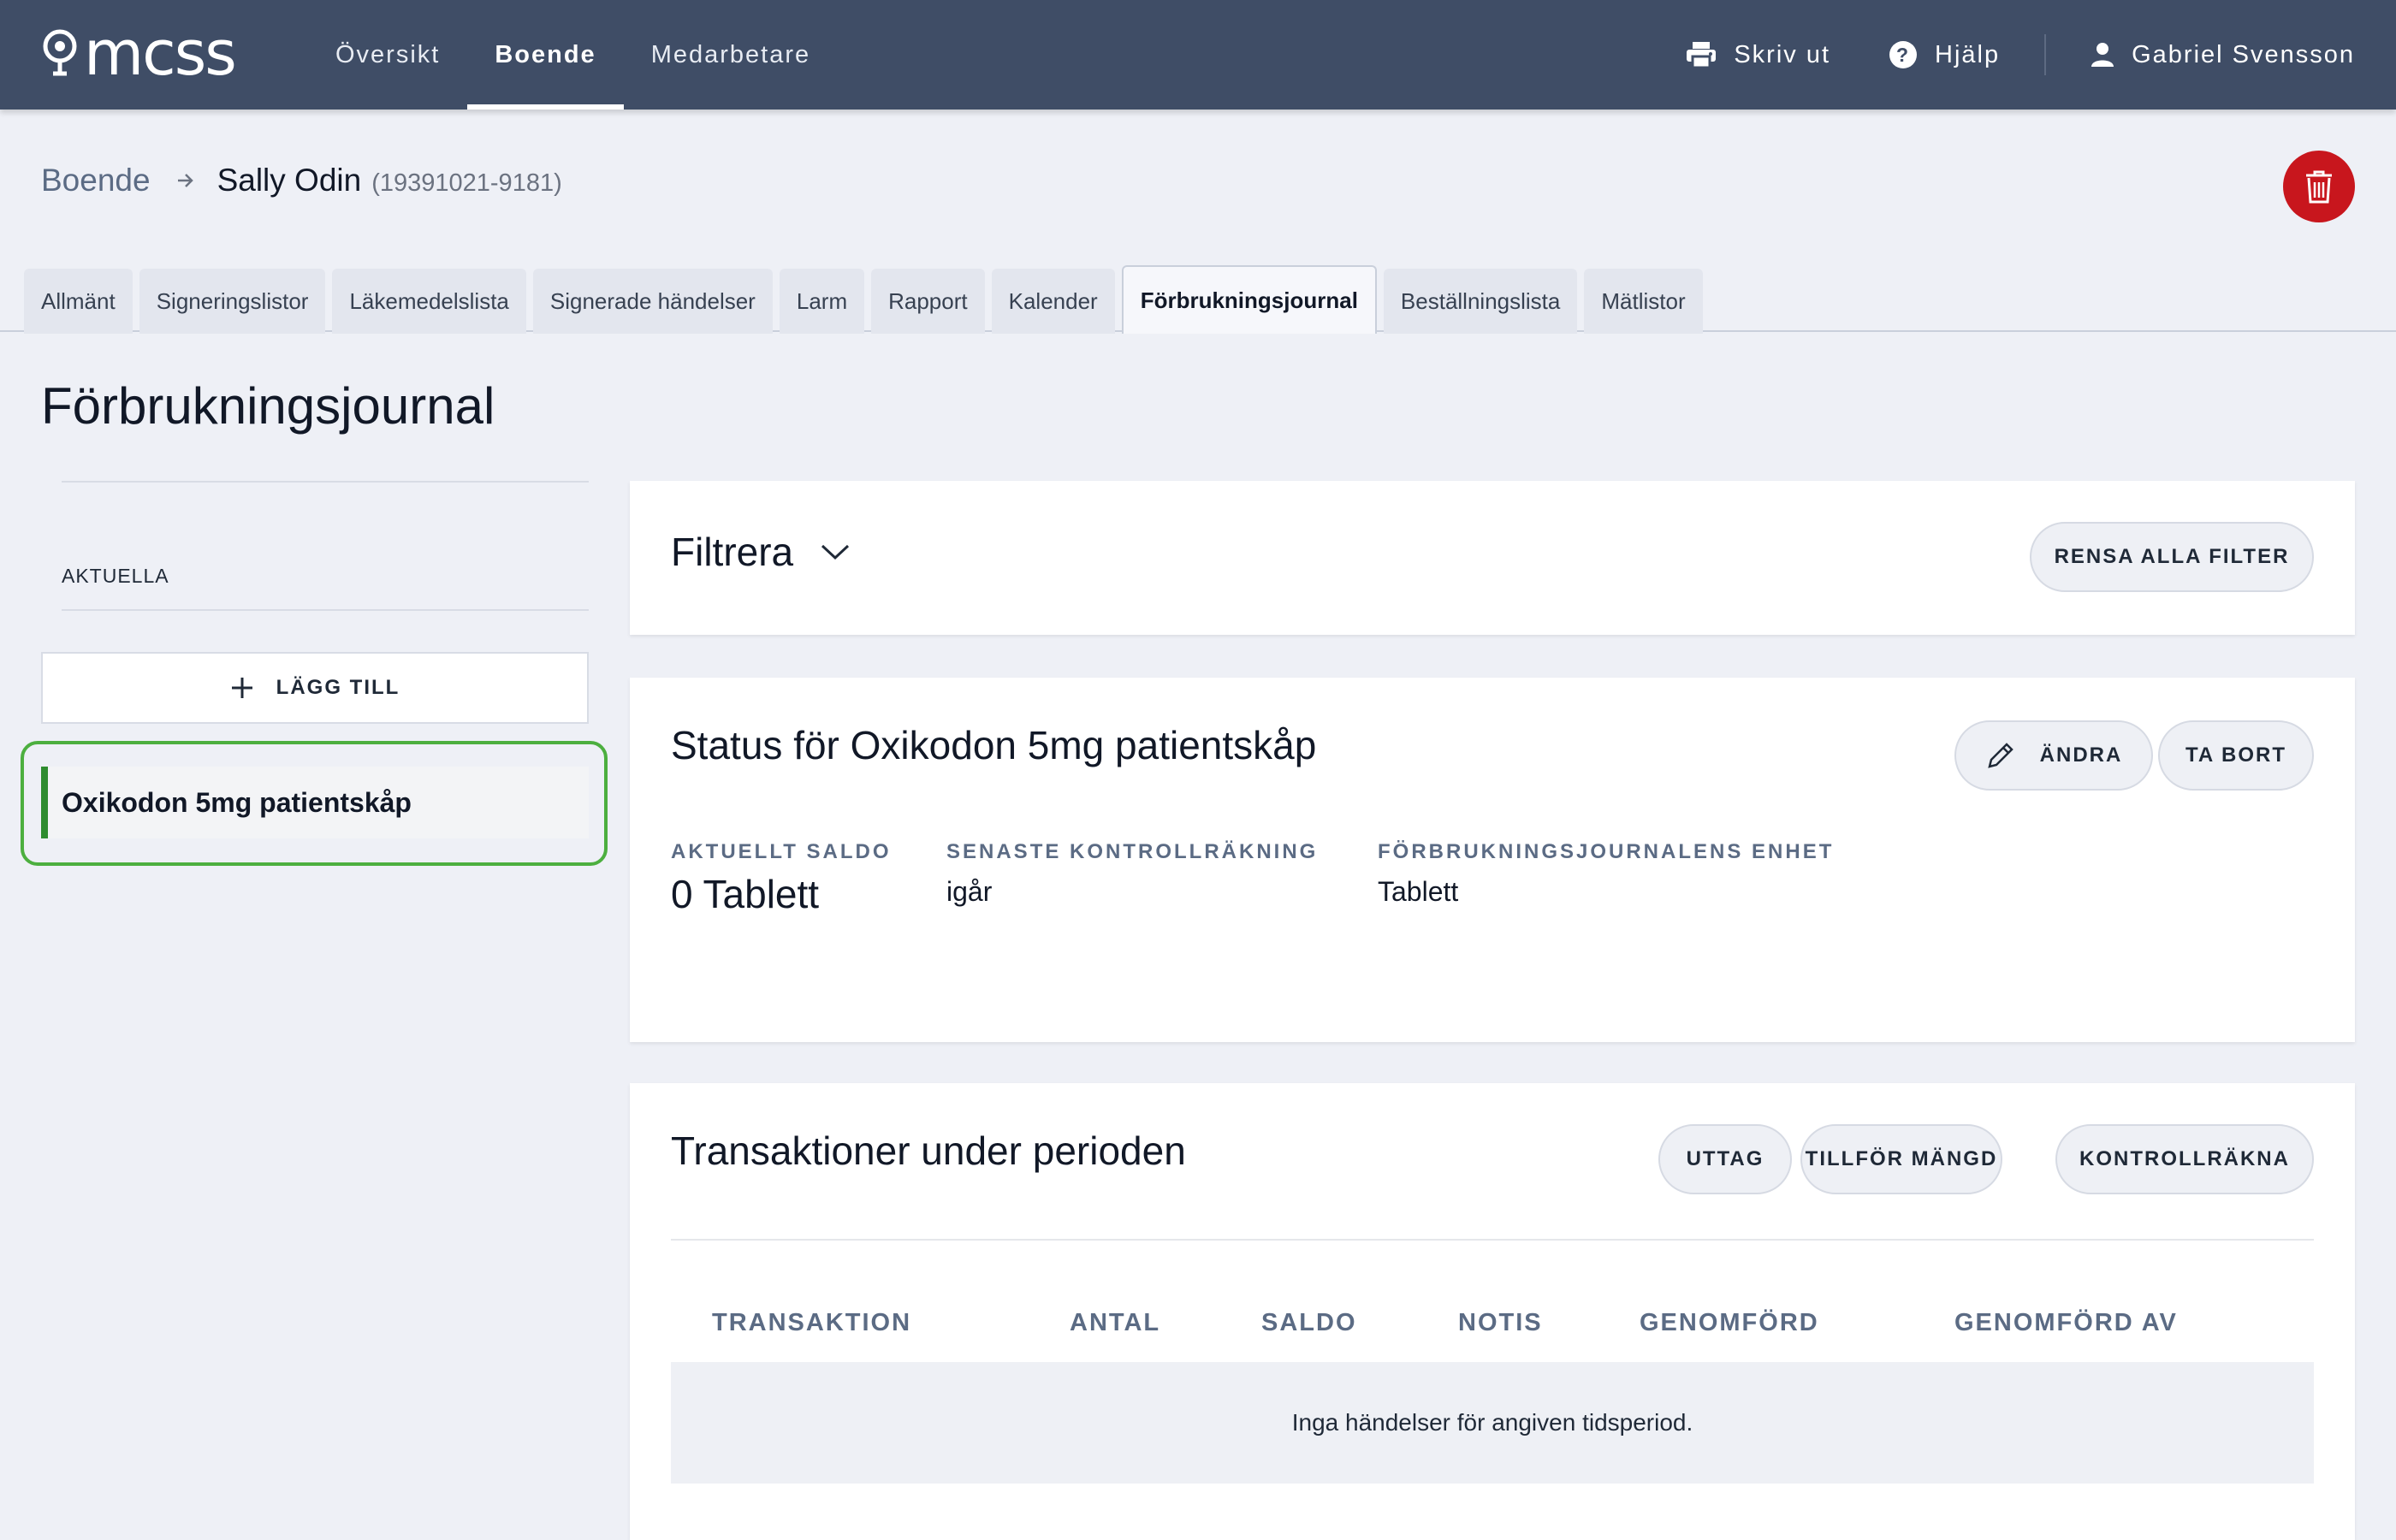 This screenshot has height=1540, width=2396. What do you see at coordinates (731, 55) in the screenshot?
I see `nav-medarbetare: Medarbetare` at bounding box center [731, 55].